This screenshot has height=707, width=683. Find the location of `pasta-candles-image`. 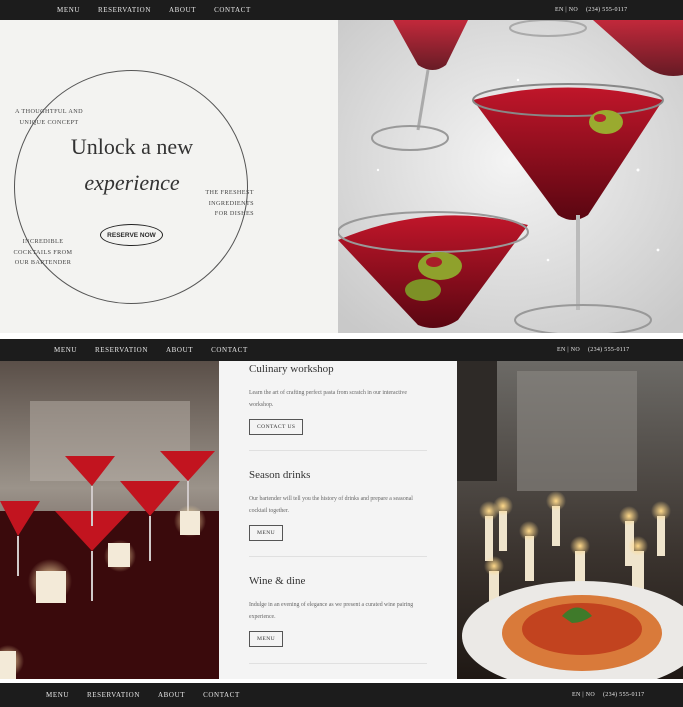

pasta-candles-image is located at coordinates (570, 520).